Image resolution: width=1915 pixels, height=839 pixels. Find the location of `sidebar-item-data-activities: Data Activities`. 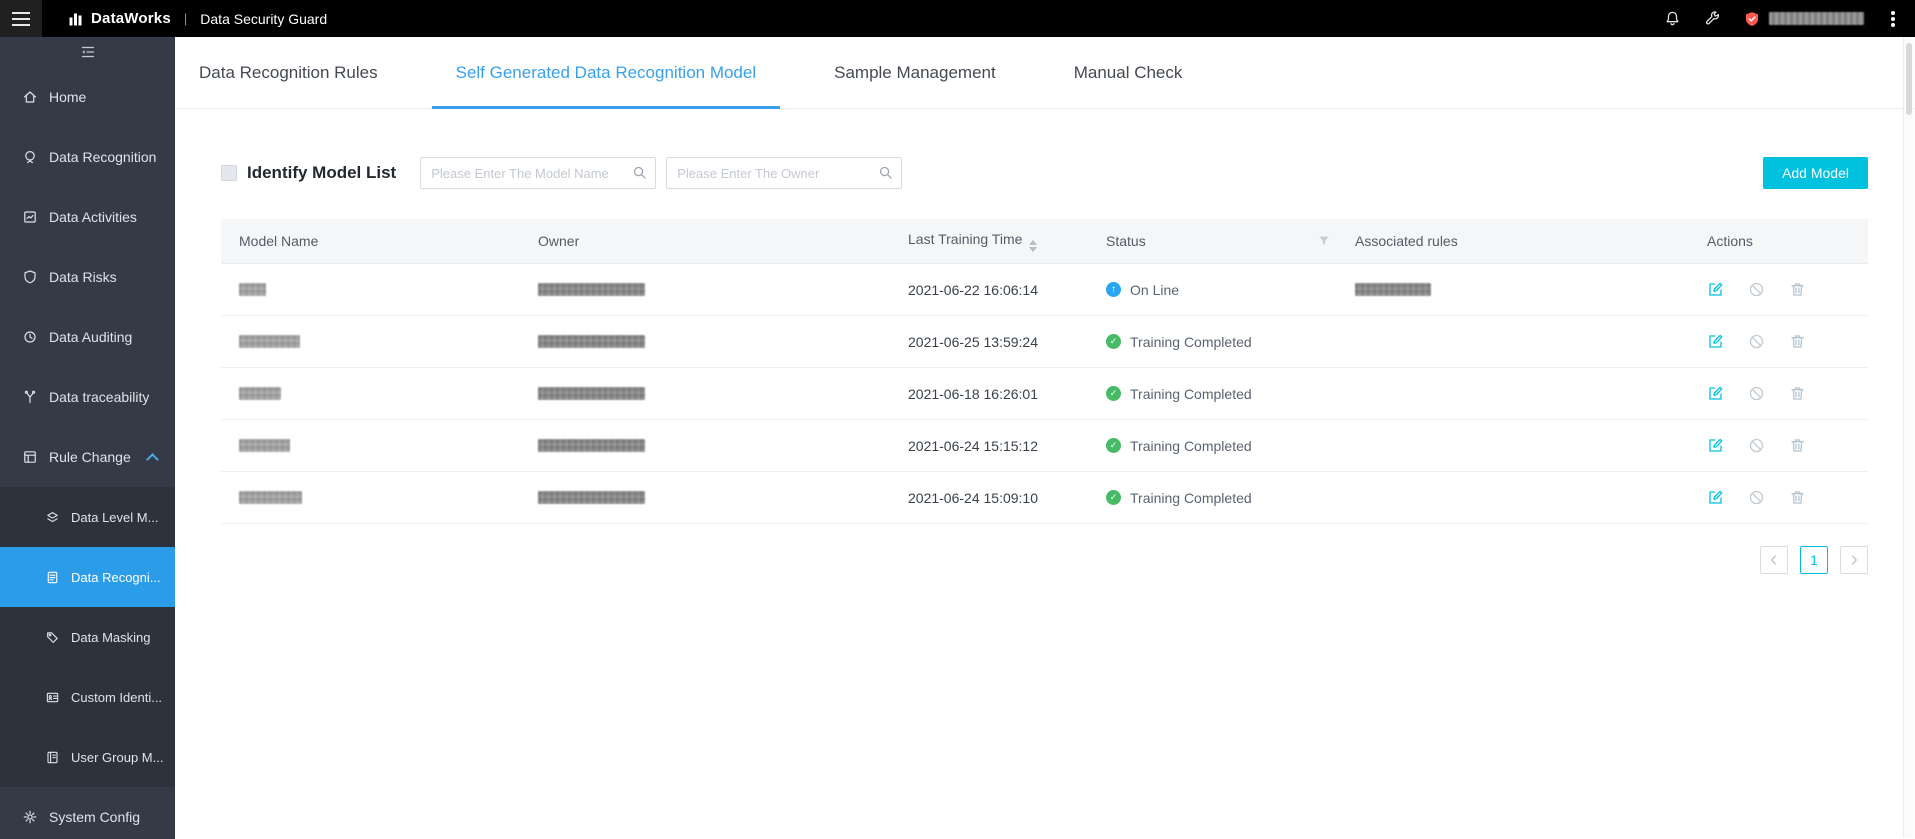

sidebar-item-data-activities: Data Activities is located at coordinates (87, 217).